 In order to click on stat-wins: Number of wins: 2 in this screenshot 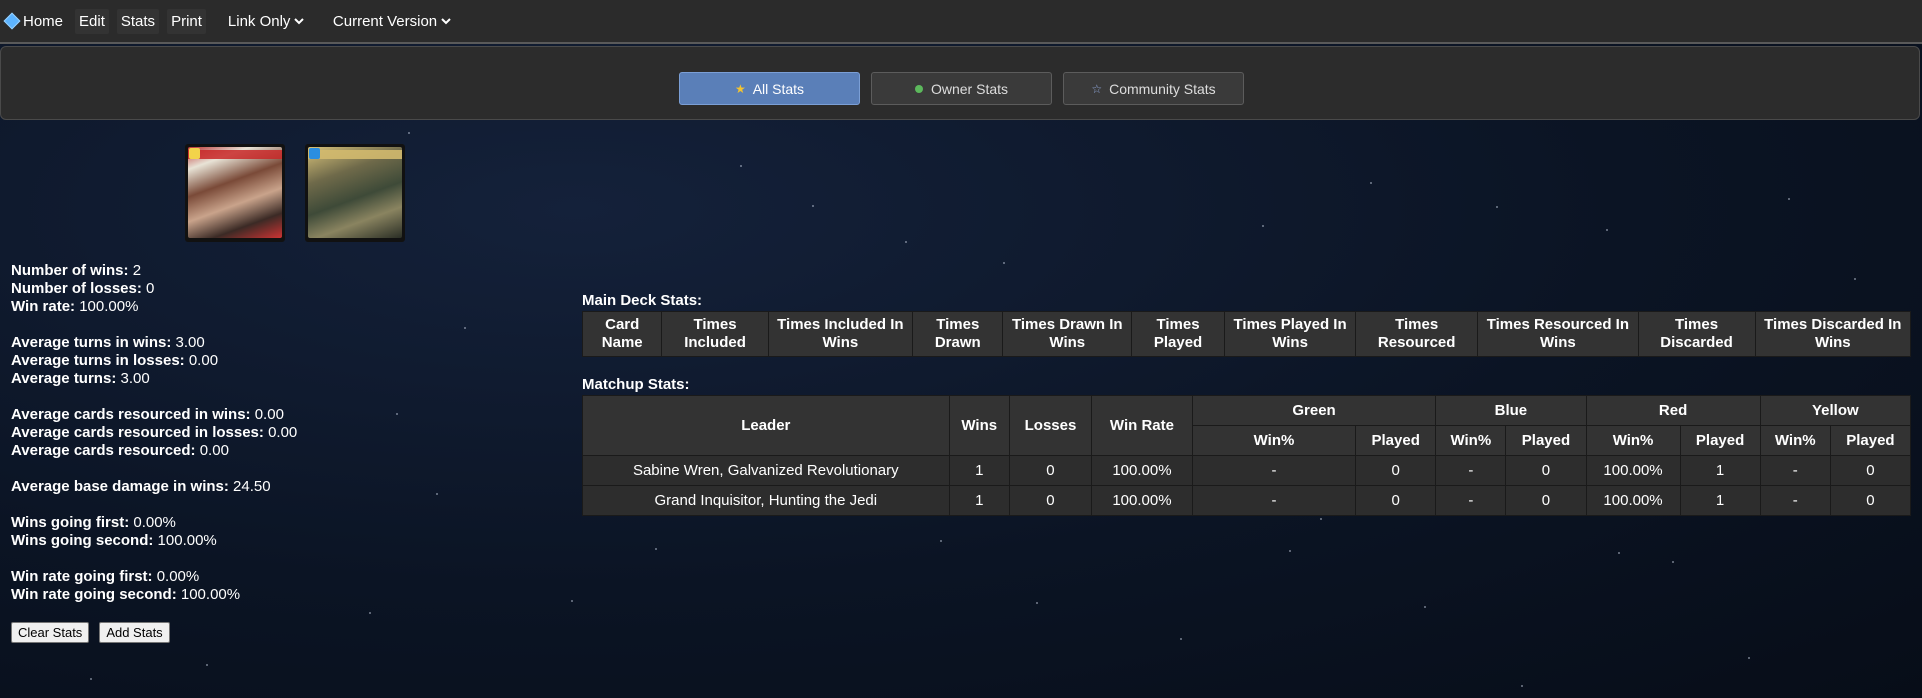, I will do `click(76, 270)`.